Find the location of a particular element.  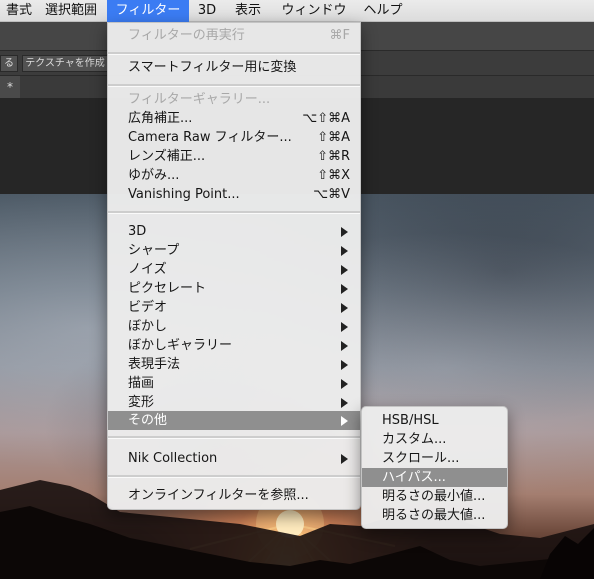

menu-select: 選択範囲 is located at coordinates (71, 11).